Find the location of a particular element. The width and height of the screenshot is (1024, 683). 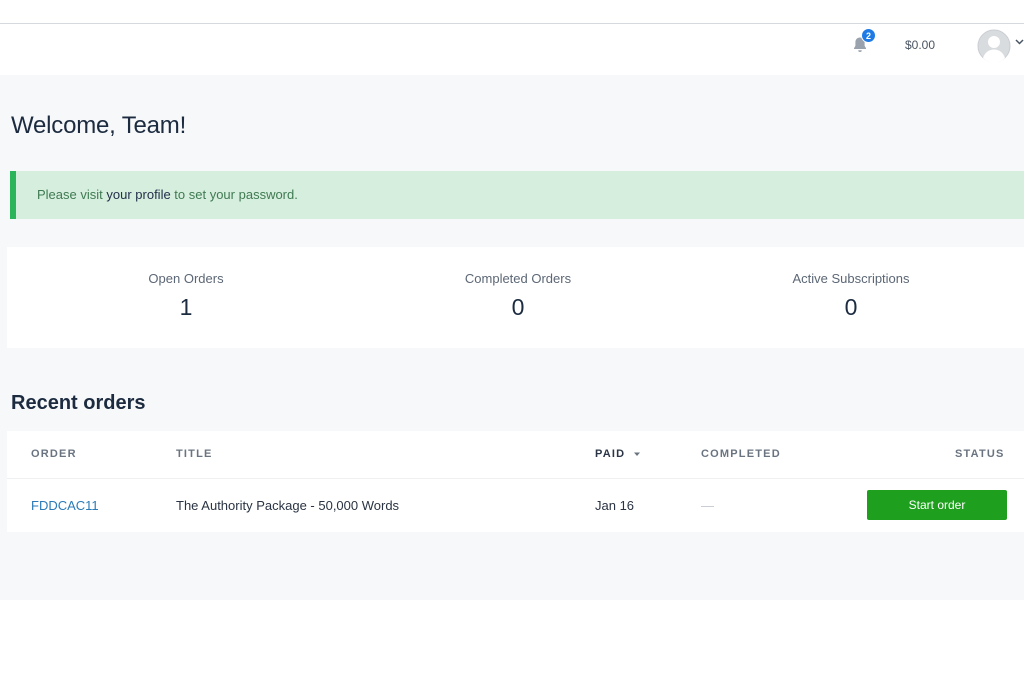

account-balance: $0.00 is located at coordinates (920, 45).